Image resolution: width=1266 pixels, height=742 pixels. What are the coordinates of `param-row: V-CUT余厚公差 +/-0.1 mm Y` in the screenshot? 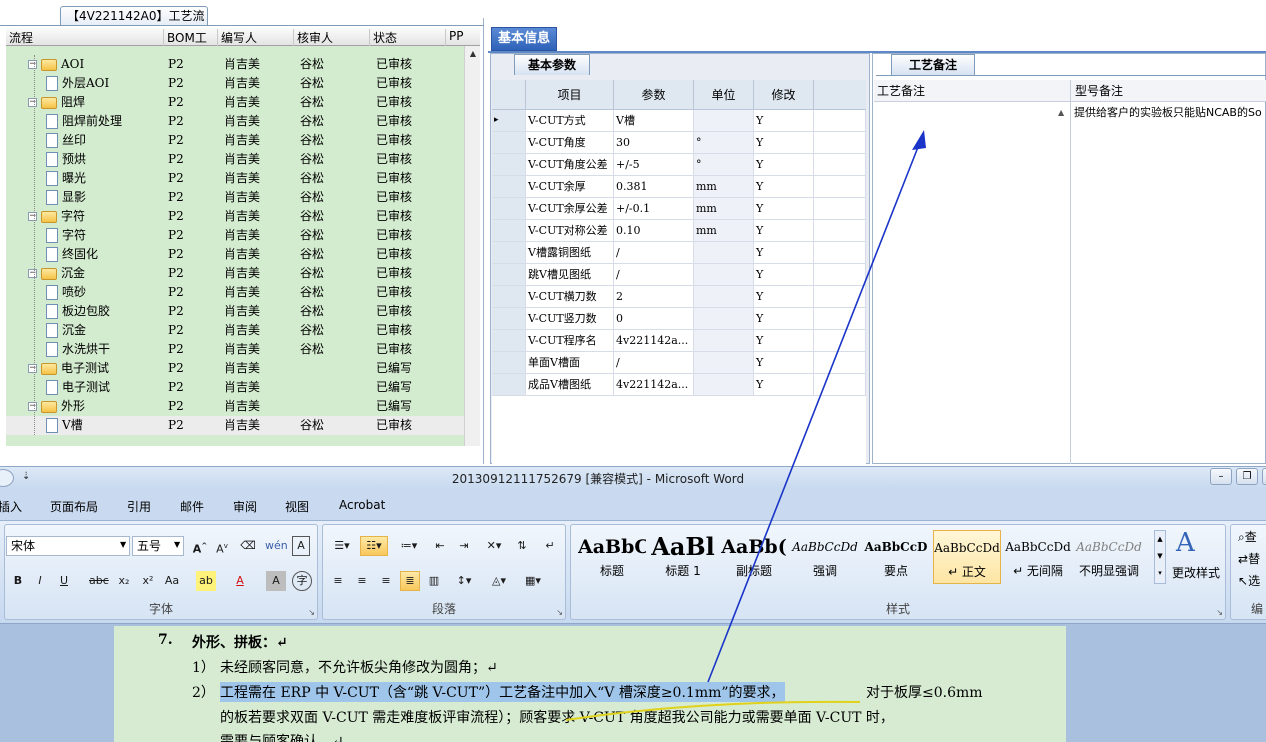 It's located at (679, 209).